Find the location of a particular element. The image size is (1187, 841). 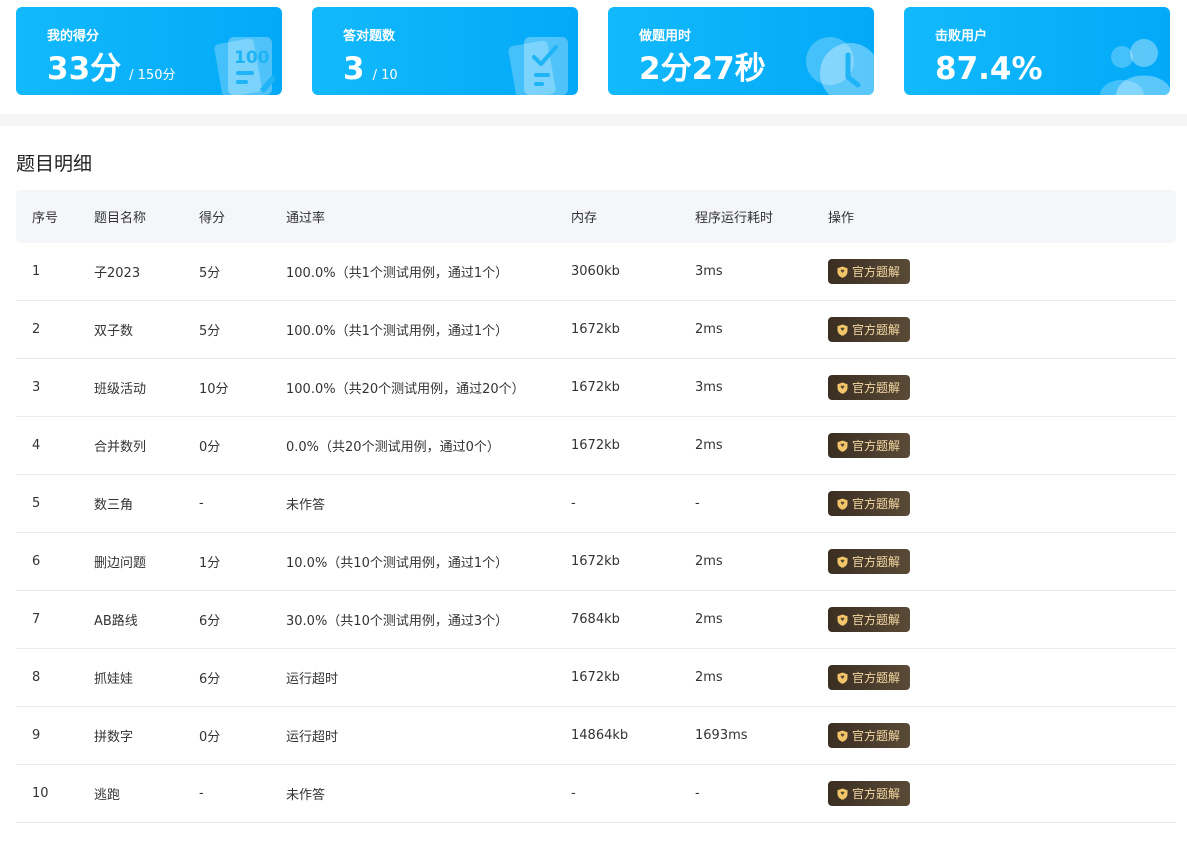

stat-card-time: 做题用时 2分27秒 is located at coordinates (741, 51).